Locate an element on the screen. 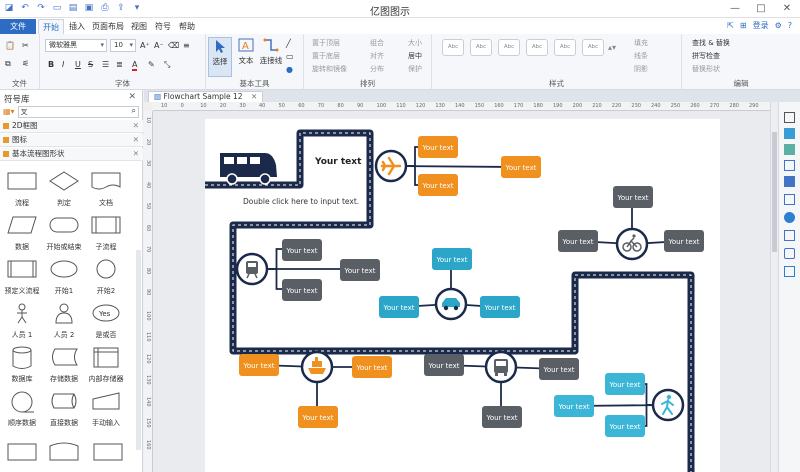 The image size is (800, 472). format-painter-icon: ⚟ is located at coordinates (25, 63).